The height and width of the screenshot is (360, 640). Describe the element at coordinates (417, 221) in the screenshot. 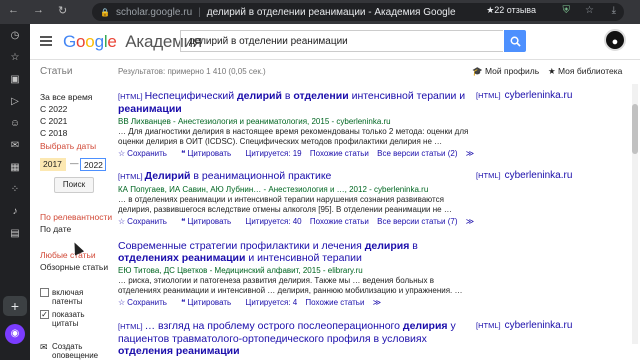

I see `versions-link: Все версии статьи (7)` at that location.